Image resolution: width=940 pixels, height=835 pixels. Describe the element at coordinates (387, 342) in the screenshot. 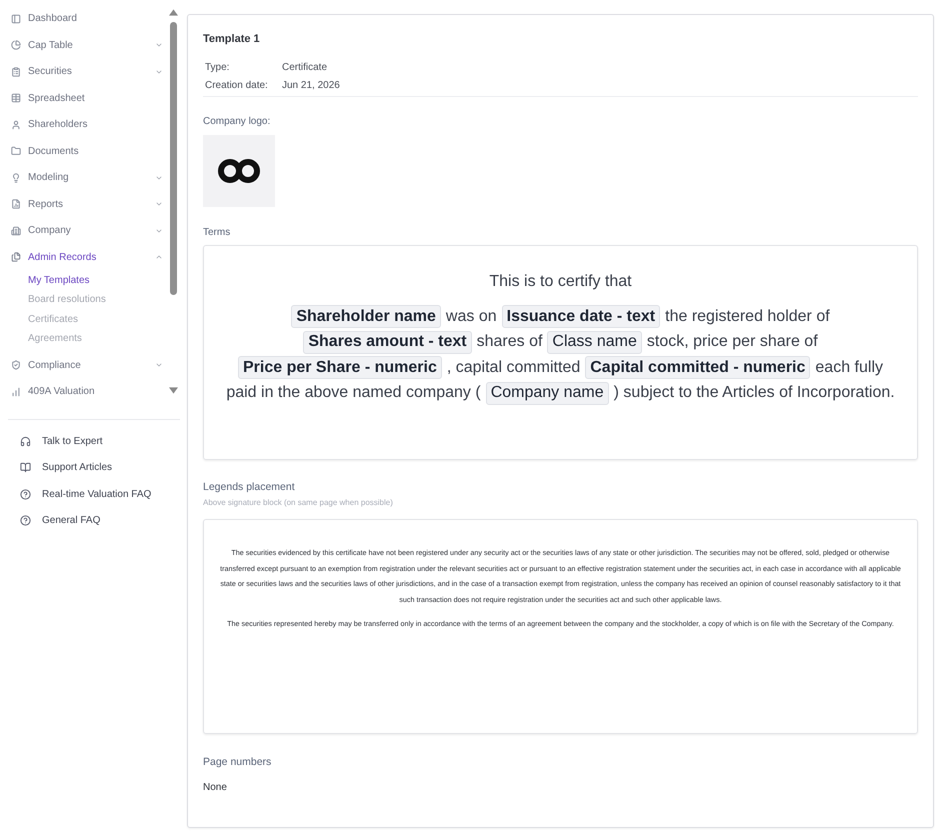

I see `merge-field-tag: Shares amount - text` at that location.